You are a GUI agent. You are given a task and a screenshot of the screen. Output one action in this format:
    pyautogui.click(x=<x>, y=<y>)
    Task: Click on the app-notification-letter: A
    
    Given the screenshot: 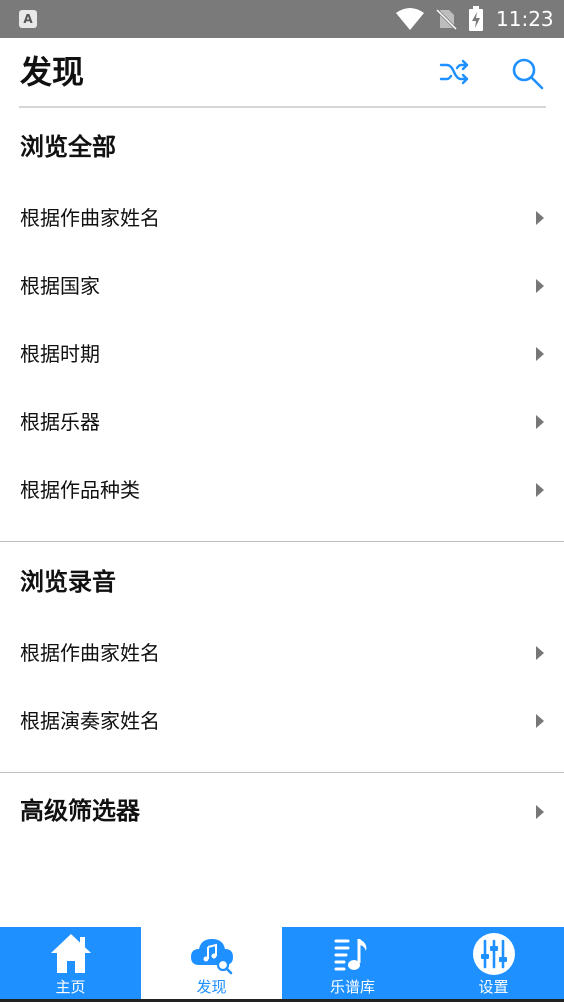 What is the action you would take?
    pyautogui.click(x=28, y=19)
    